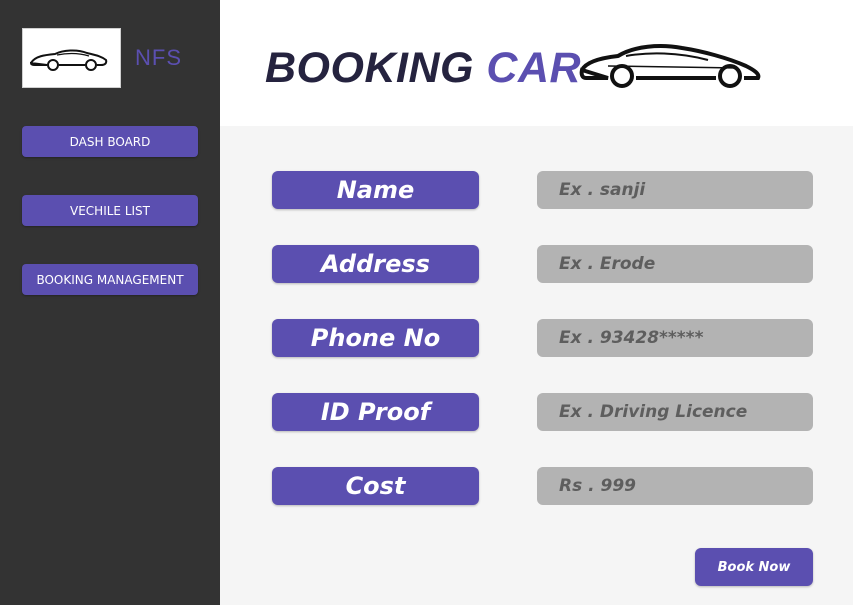  Describe the element at coordinates (534, 68) in the screenshot. I see `page-title-part2: CAR` at that location.